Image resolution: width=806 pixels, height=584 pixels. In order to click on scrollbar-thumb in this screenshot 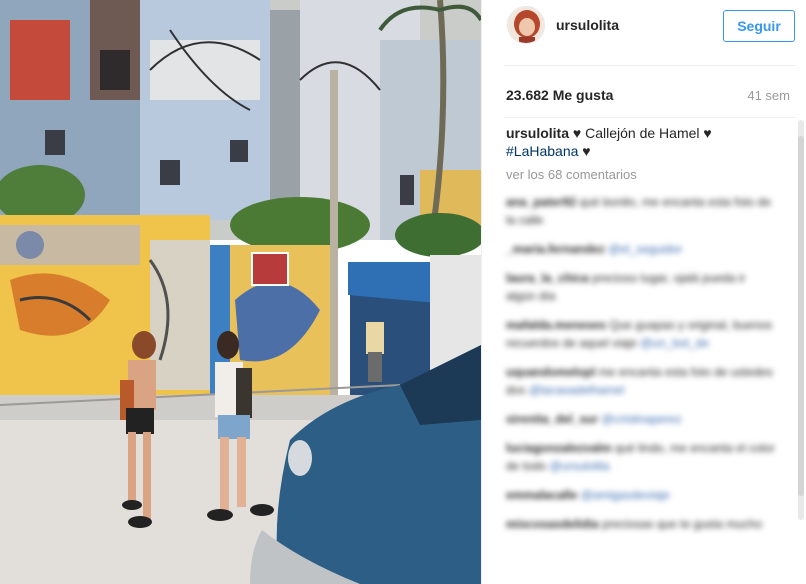, I will do `click(801, 316)`.